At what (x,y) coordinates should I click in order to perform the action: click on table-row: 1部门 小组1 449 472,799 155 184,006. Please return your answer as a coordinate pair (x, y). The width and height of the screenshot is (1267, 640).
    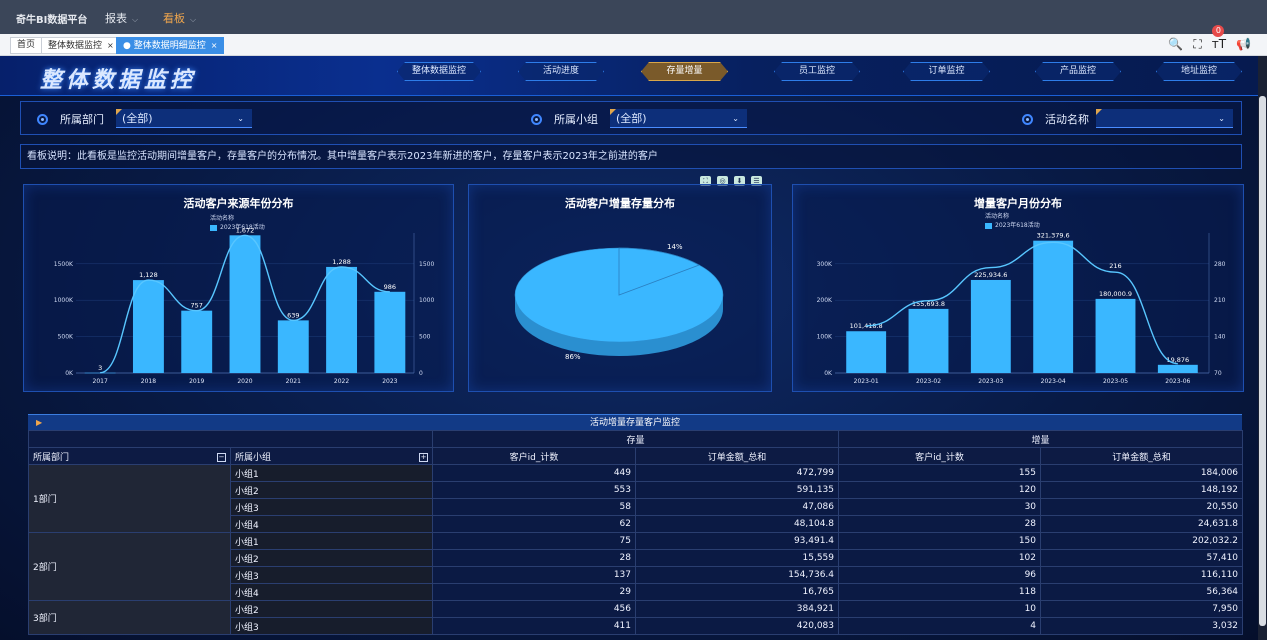
    Looking at the image, I should click on (636, 498).